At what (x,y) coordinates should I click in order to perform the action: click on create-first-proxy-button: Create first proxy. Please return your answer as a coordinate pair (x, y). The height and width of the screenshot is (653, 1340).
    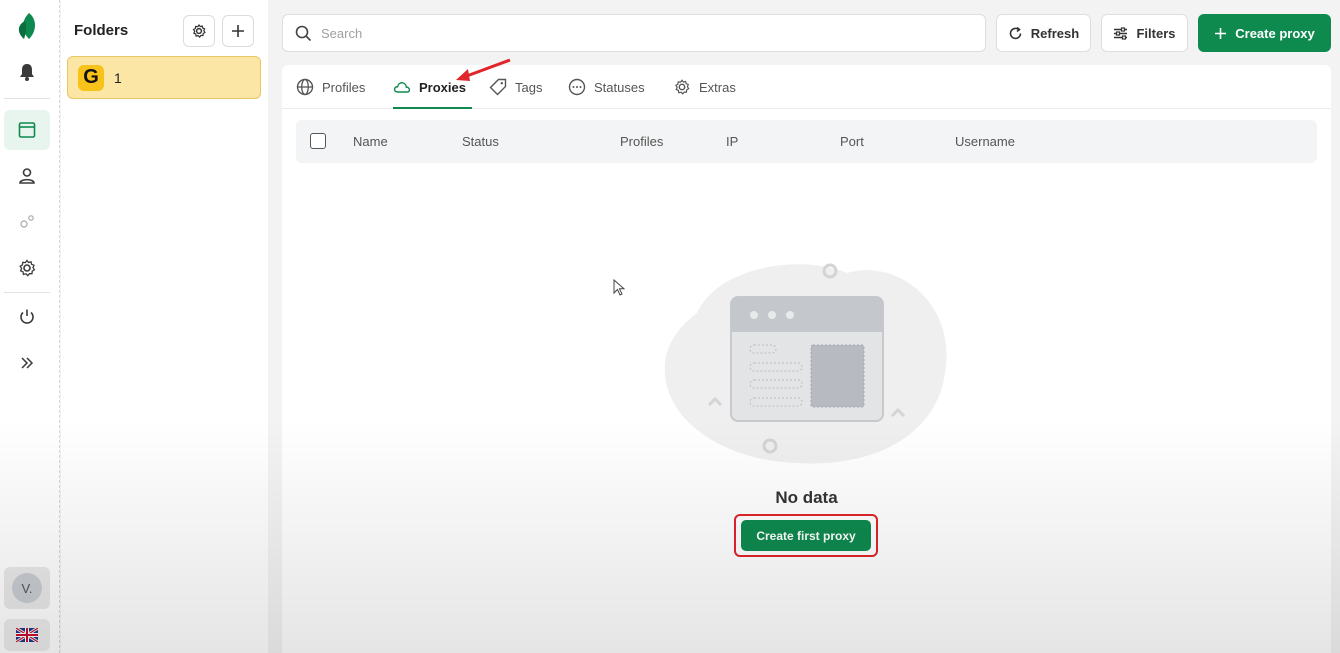
    Looking at the image, I should click on (806, 535).